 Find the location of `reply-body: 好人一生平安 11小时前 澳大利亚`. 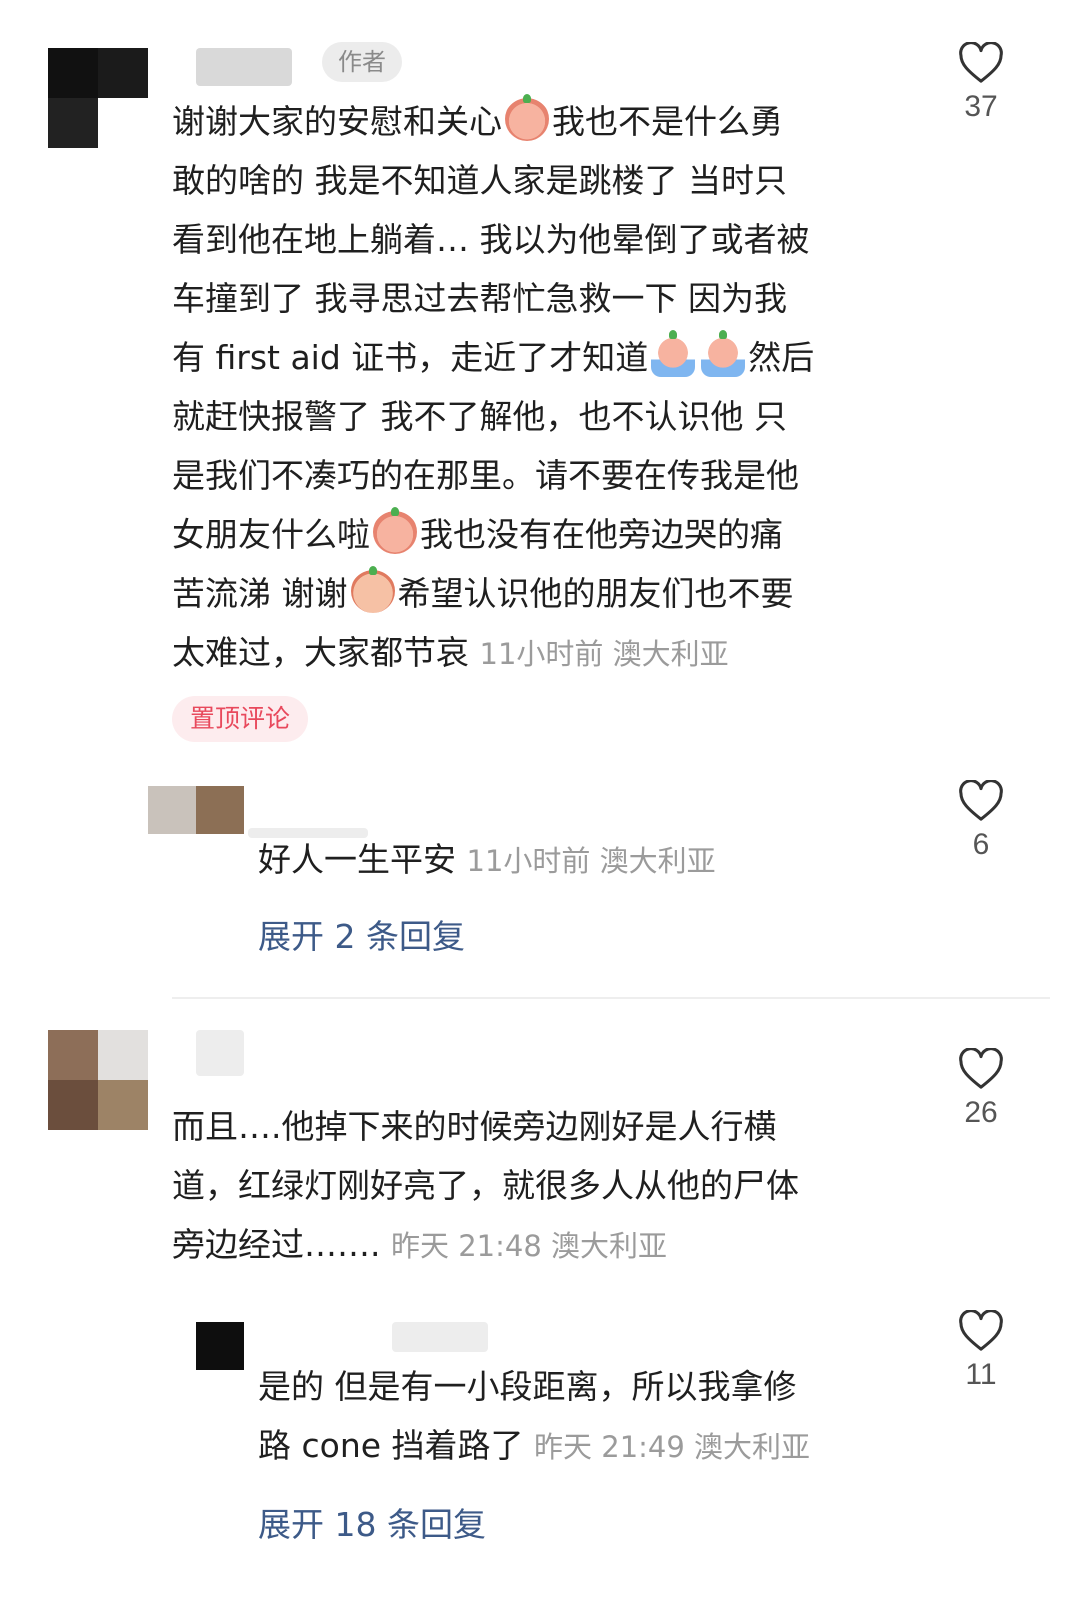

reply-body: 好人一生平安 11小时前 澳大利亚 is located at coordinates (487, 860).